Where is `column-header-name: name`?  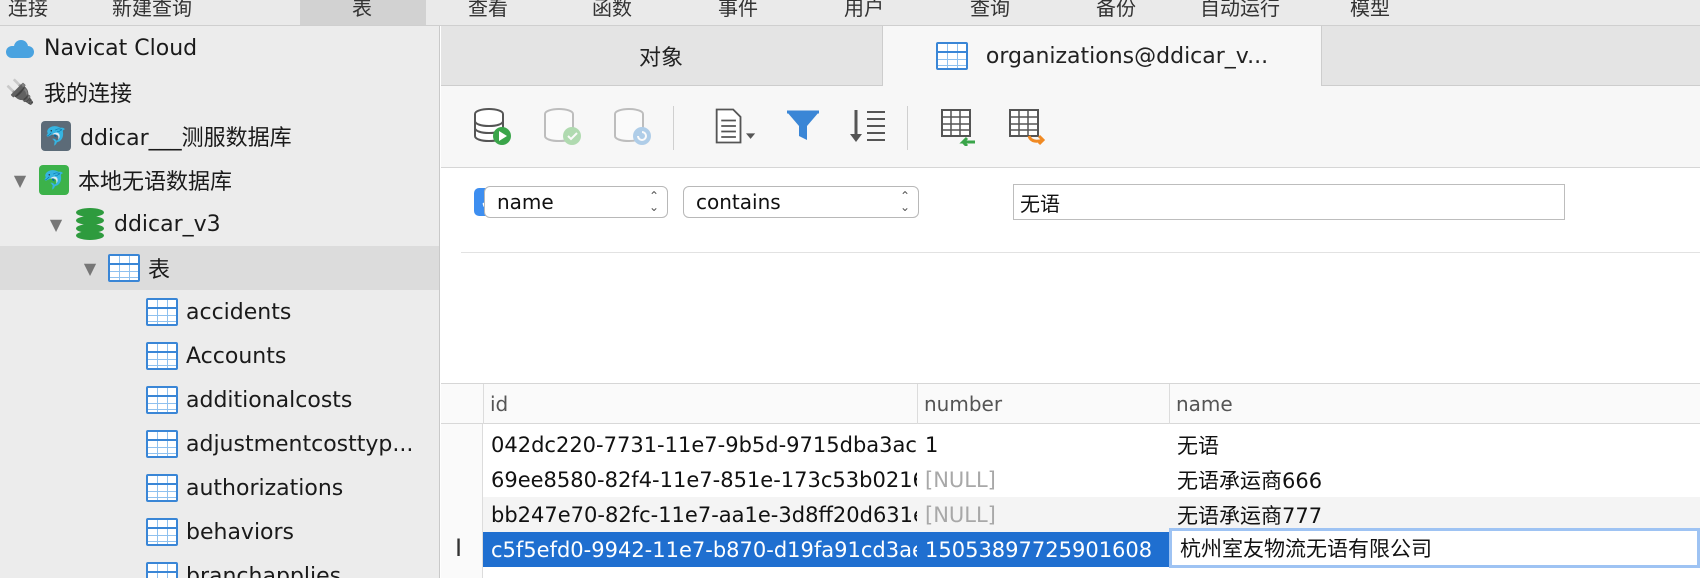
column-header-name: name is located at coordinates (1434, 404).